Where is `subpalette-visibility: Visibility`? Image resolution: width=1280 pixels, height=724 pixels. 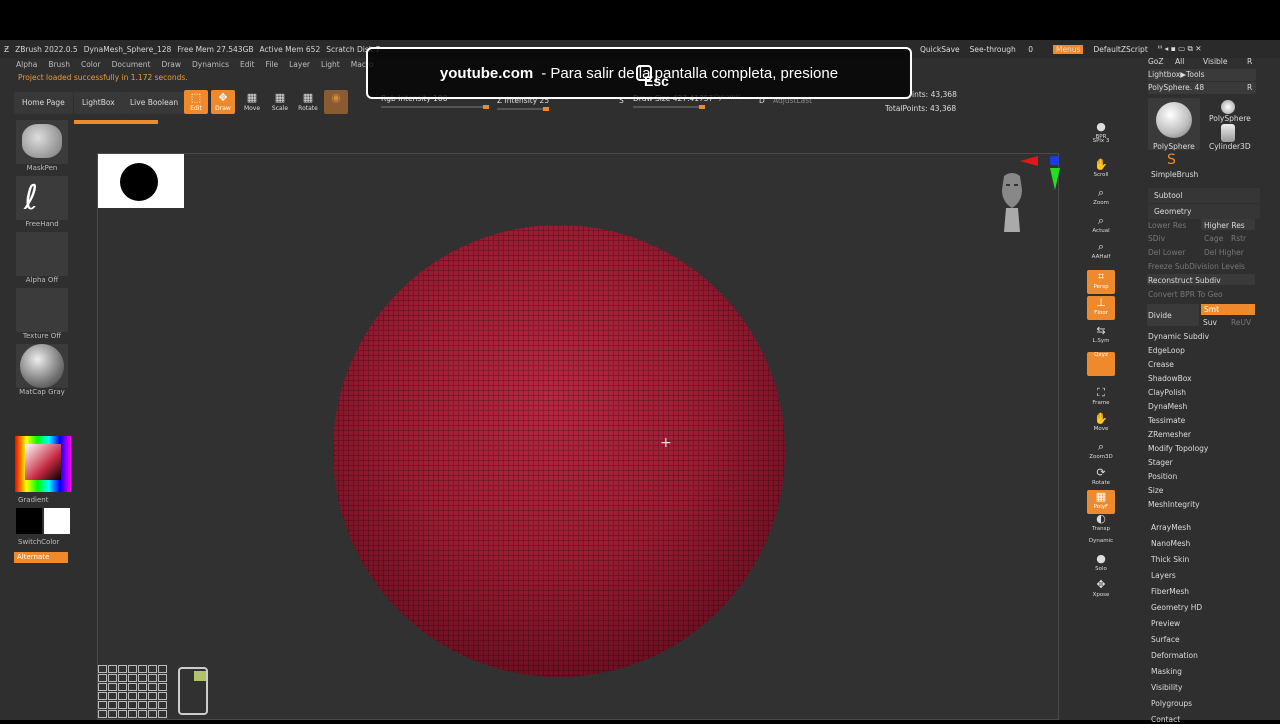
subpalette-visibility: Visibility is located at coordinates (1166, 687).